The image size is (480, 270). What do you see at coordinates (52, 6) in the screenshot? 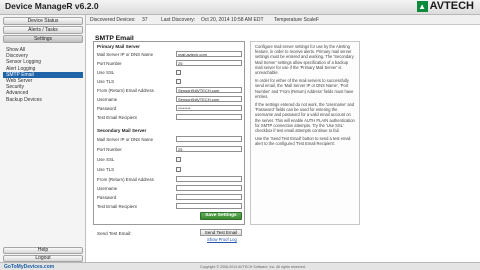
I see `app-title: Device ManageR v6.2.0` at bounding box center [52, 6].